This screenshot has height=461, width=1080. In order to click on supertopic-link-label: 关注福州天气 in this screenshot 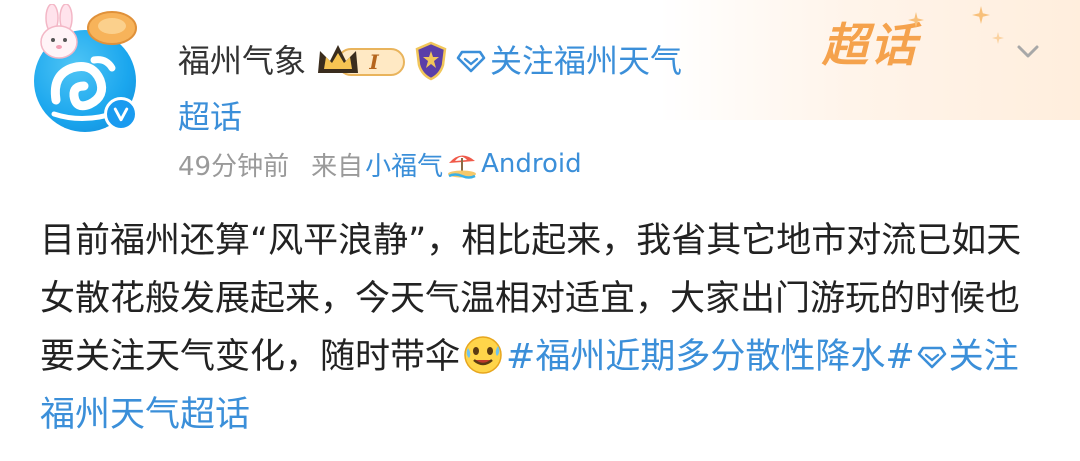, I will do `click(586, 61)`.